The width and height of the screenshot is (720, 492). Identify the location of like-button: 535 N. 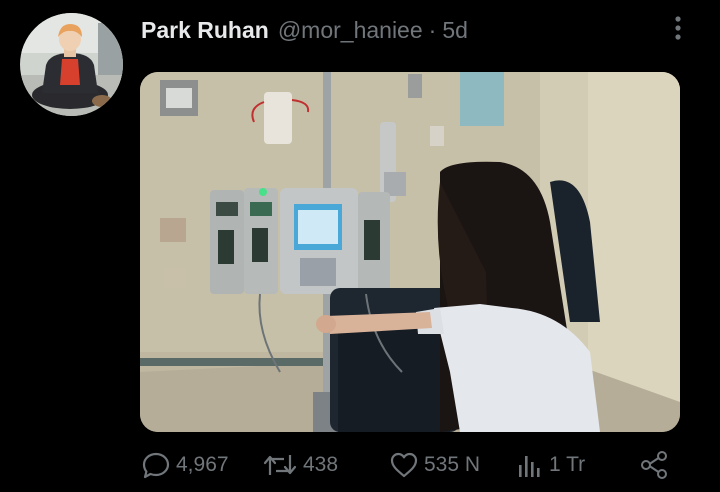
(434, 465).